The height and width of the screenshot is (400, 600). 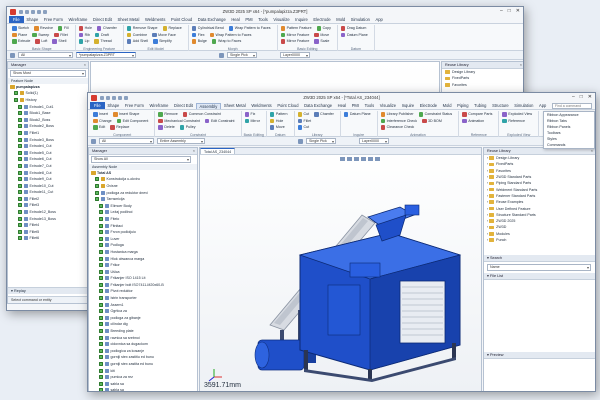 What do you see at coordinates (539, 240) in the screenshot?
I see `library-item: › Punch` at bounding box center [539, 240].